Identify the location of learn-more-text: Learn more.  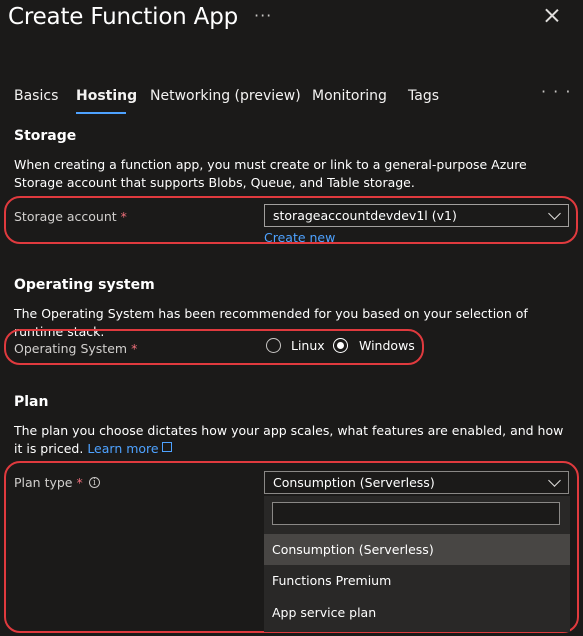
(123, 448).